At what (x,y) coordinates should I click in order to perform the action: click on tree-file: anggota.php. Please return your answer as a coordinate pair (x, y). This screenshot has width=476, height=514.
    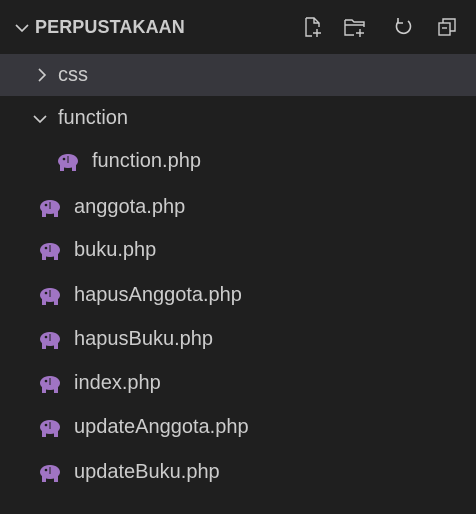
    Looking at the image, I should click on (238, 207).